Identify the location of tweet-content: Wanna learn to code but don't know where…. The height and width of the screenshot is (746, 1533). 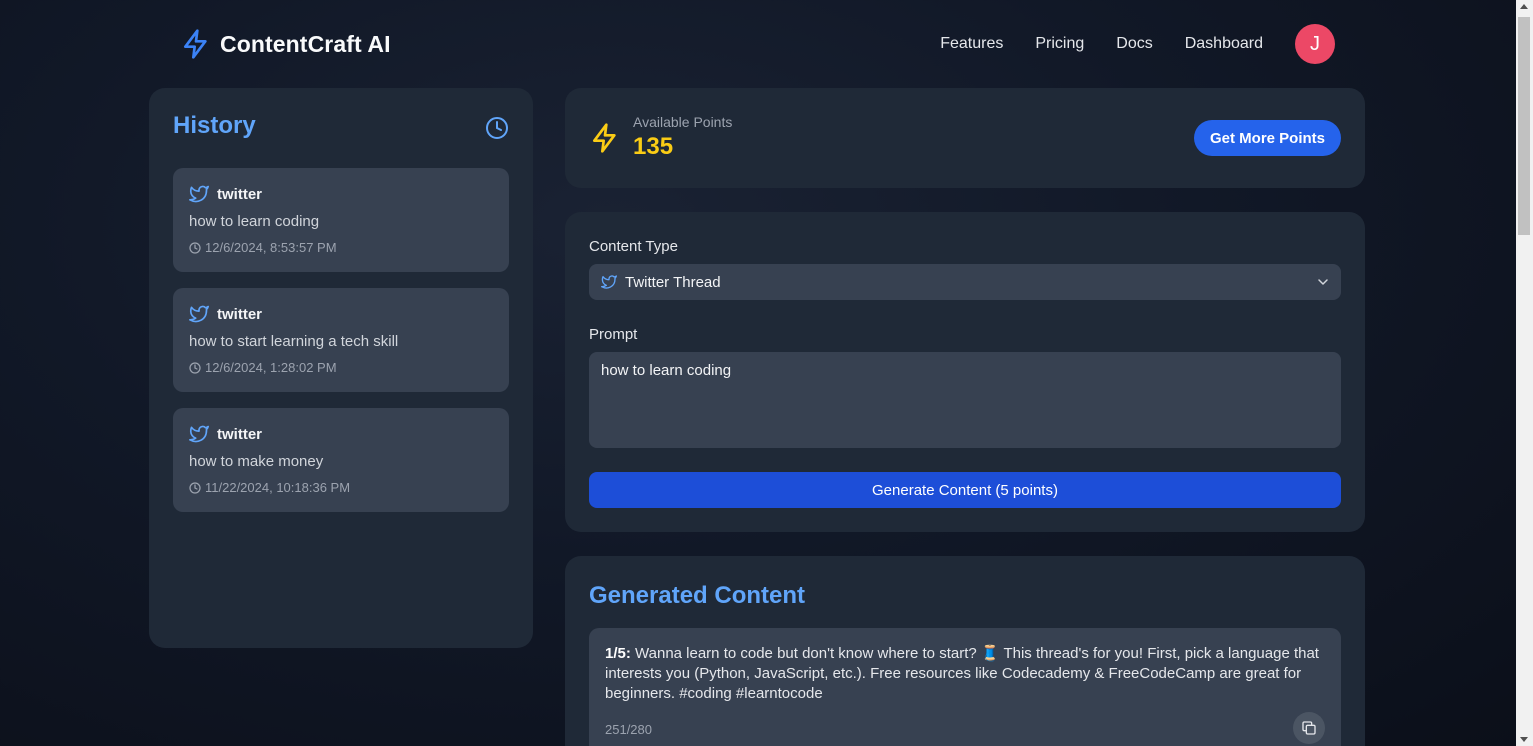
(962, 673).